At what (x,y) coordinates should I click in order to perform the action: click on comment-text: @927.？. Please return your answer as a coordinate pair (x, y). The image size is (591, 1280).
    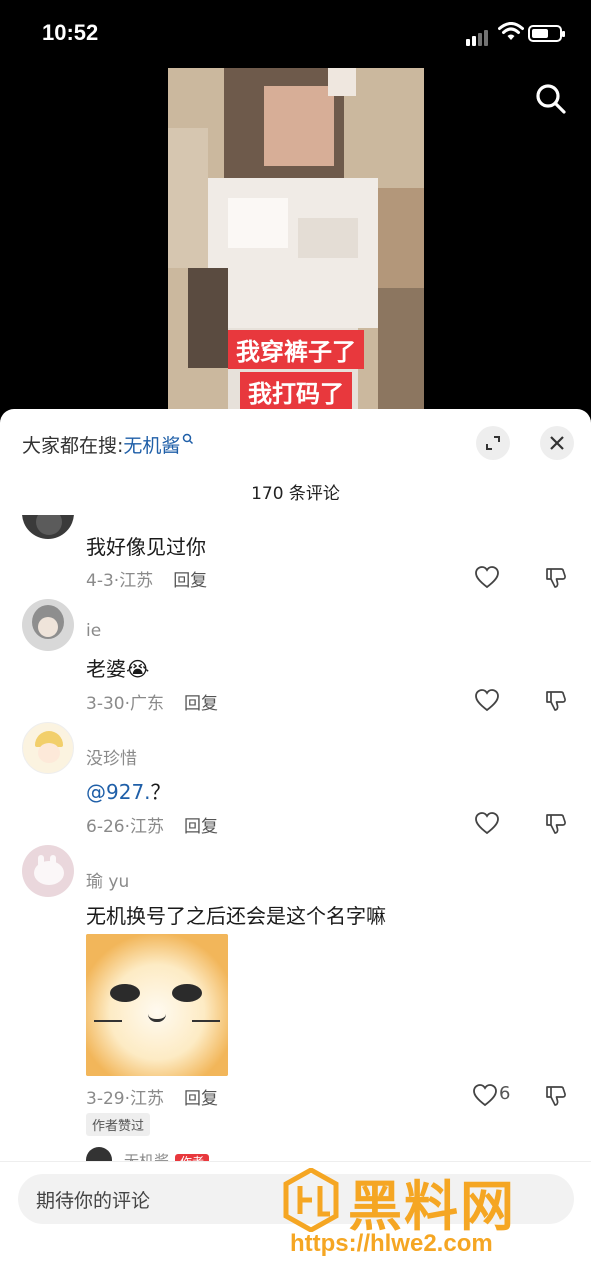
    Looking at the image, I should click on (128, 790).